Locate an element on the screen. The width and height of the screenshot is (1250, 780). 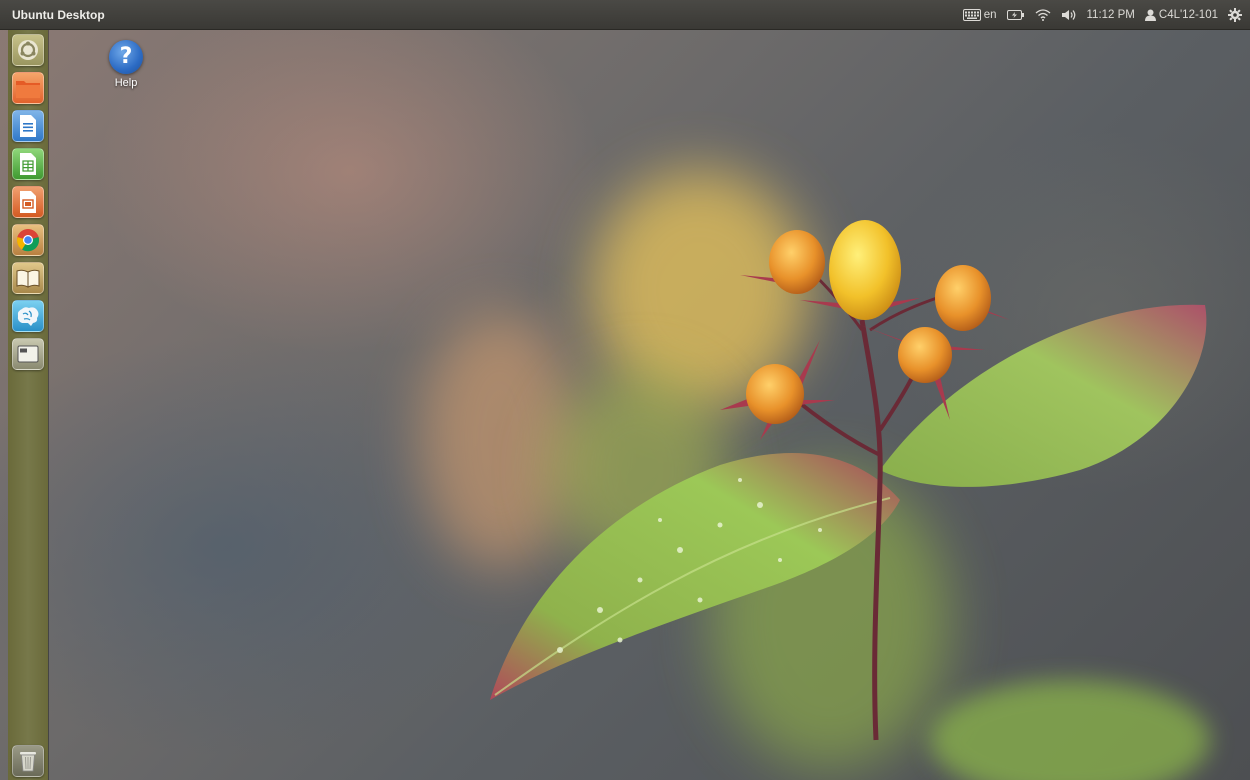
network-indicator is located at coordinates (1043, 15).